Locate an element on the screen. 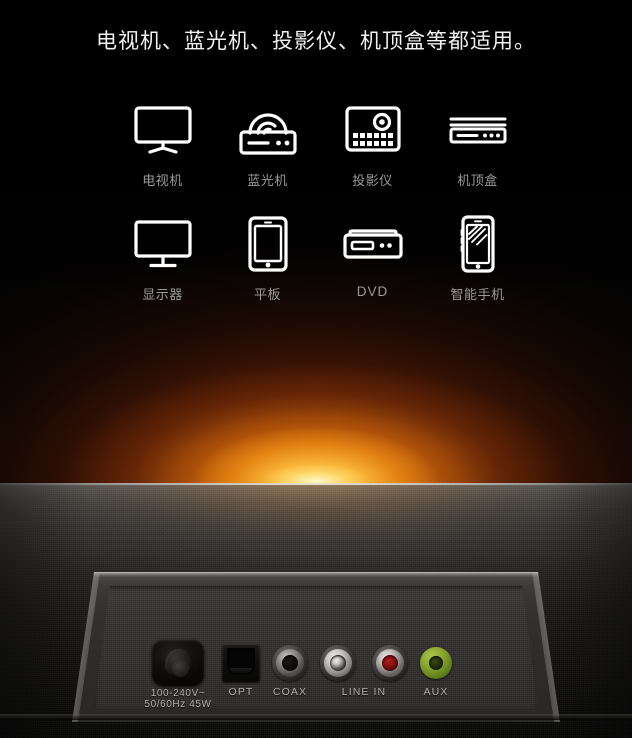  device-item-tv: 电视机 is located at coordinates (162, 155).